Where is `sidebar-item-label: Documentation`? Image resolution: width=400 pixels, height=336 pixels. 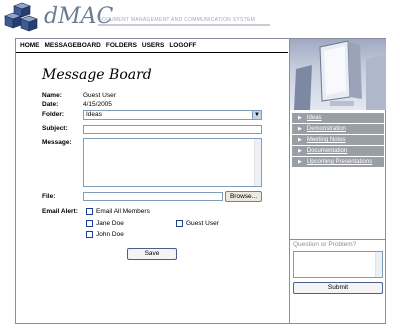
sidebar-item-label: Documentation is located at coordinates (327, 151).